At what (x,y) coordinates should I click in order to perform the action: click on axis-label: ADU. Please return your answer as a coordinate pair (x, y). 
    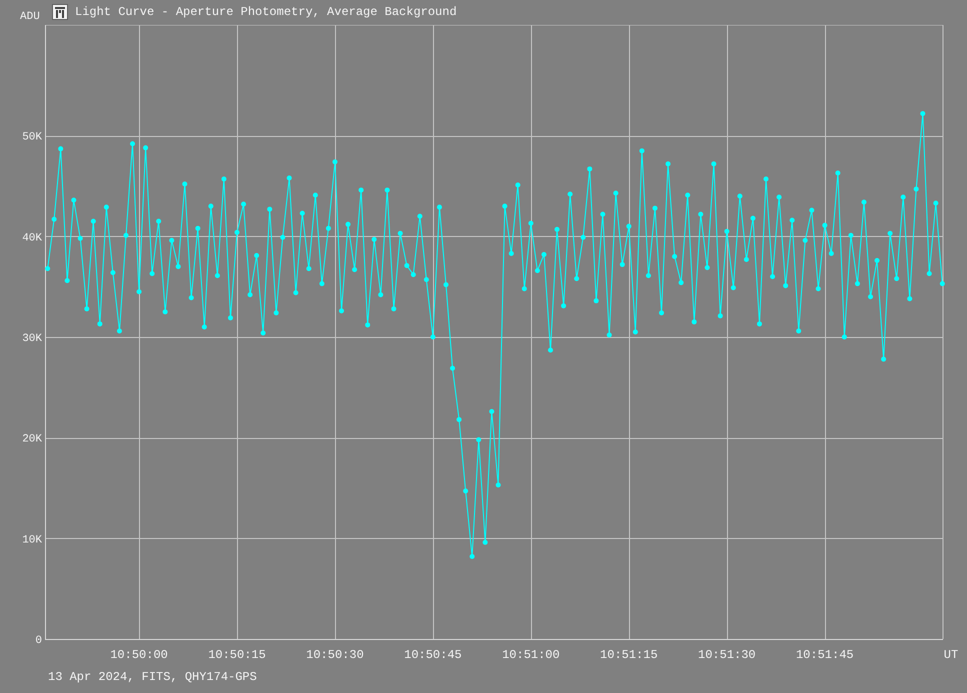
    Looking at the image, I should click on (30, 17).